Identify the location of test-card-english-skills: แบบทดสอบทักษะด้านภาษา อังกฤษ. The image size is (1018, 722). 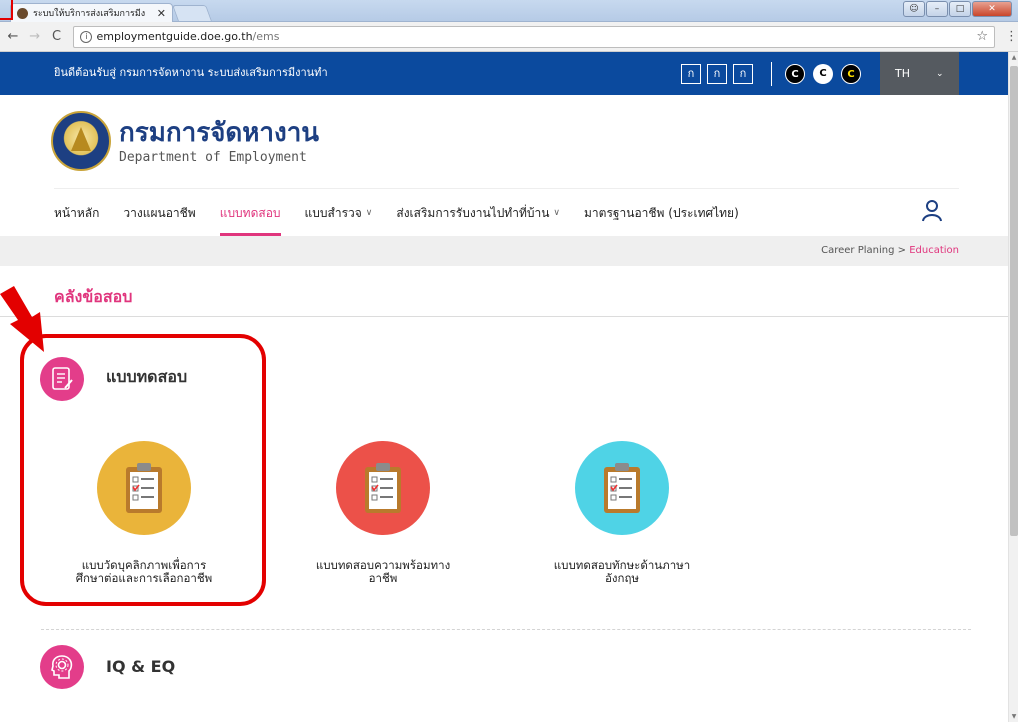
(622, 513).